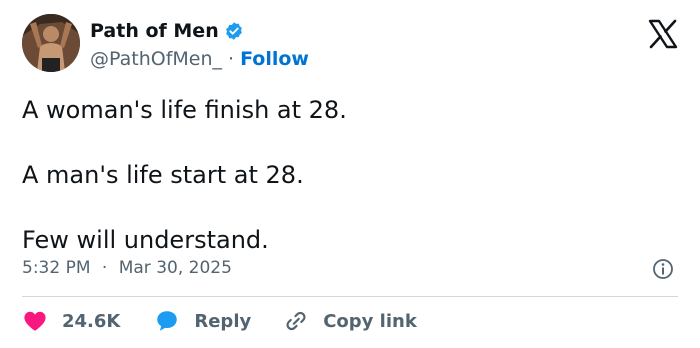 This screenshot has width=700, height=348. Describe the element at coordinates (91, 321) in the screenshot. I see `like-count: 24.6K` at that location.